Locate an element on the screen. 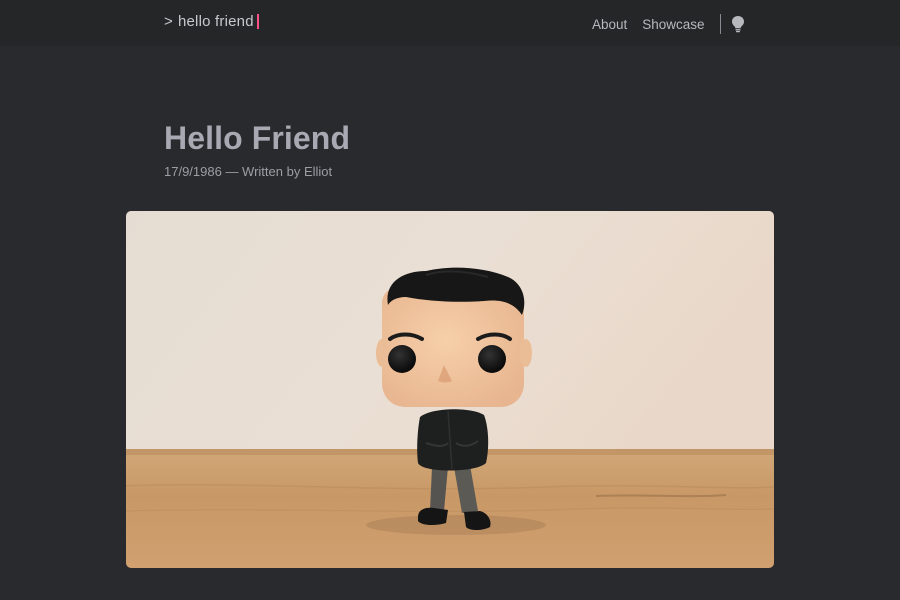  menu-divider is located at coordinates (720, 24).